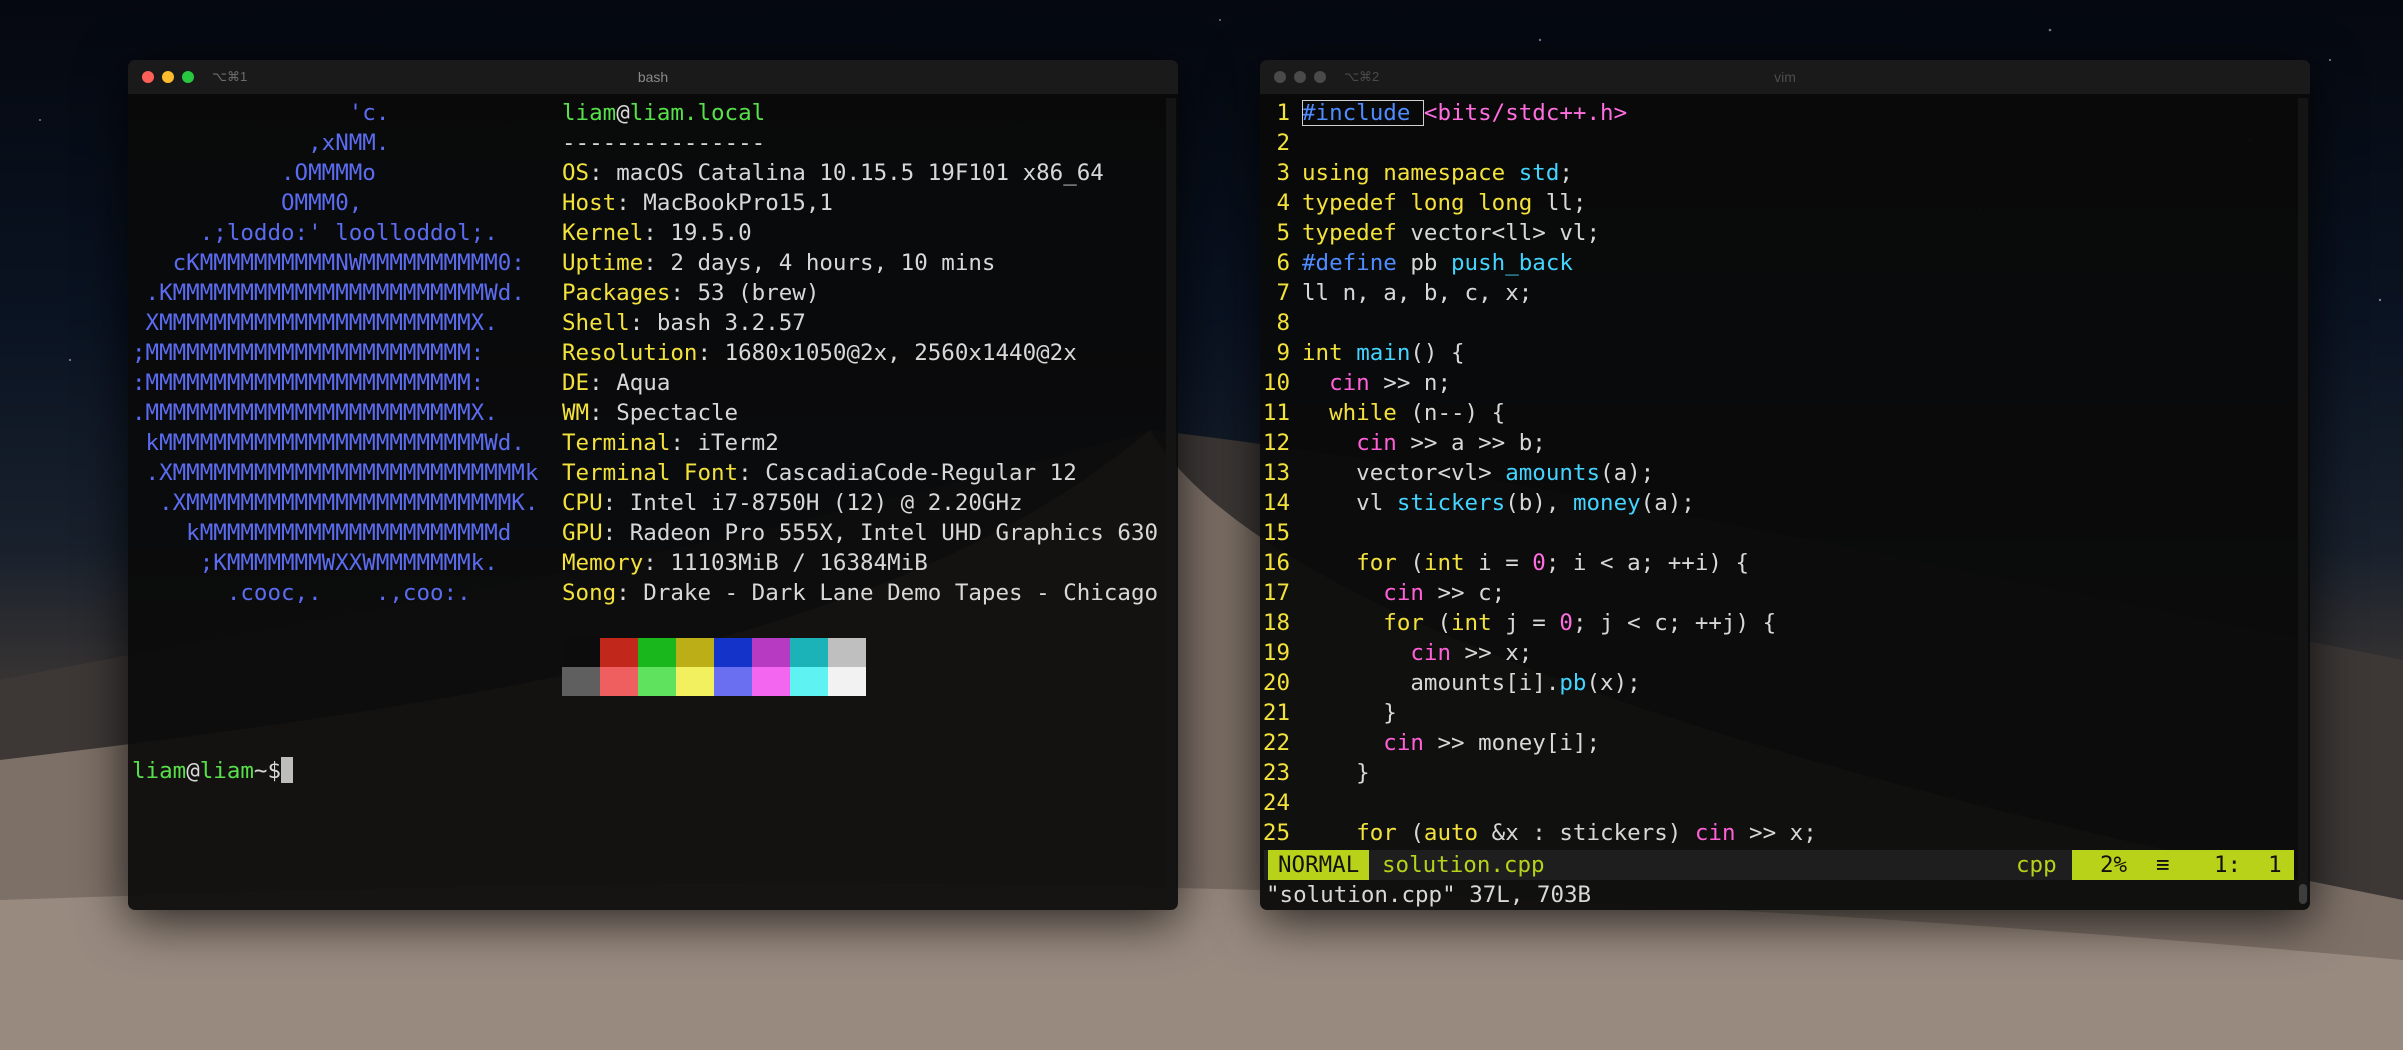  I want to click on line-number: 2, so click(1283, 143).